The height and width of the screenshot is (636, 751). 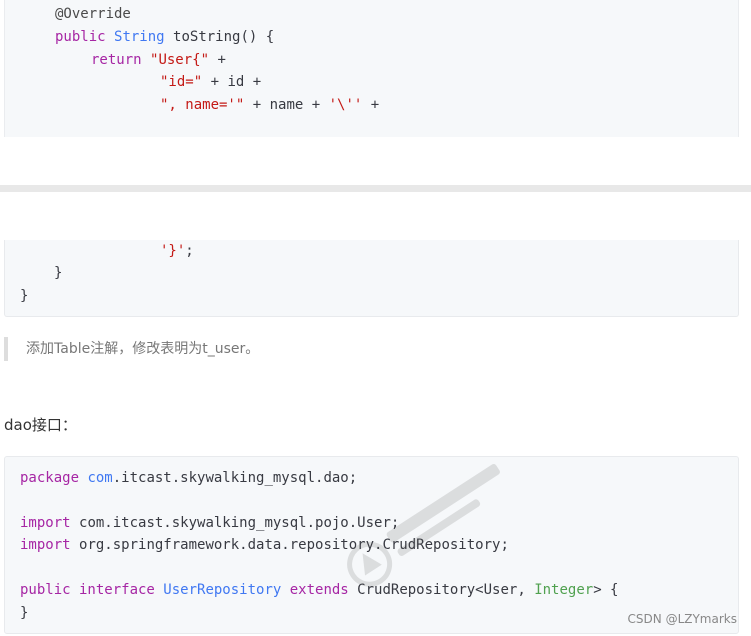 What do you see at coordinates (85, 37) in the screenshot?
I see `code-token: public` at bounding box center [85, 37].